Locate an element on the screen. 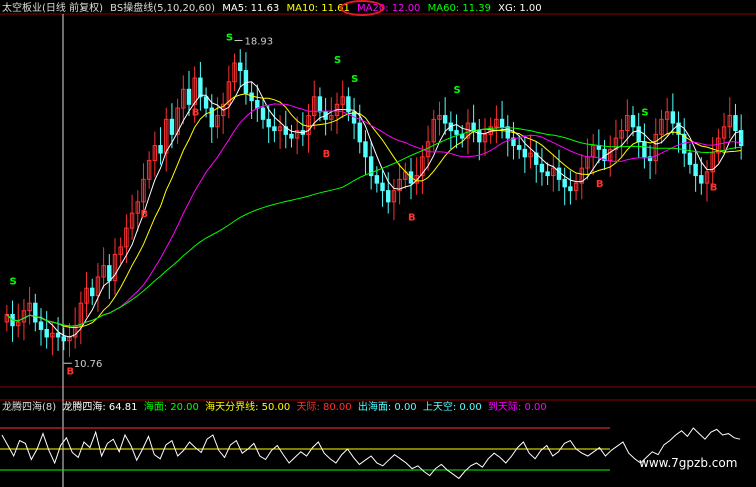 Image resolution: width=756 pixels, height=487 pixels. sub-up-value: 上天空: 0.00 is located at coordinates (452, 407).